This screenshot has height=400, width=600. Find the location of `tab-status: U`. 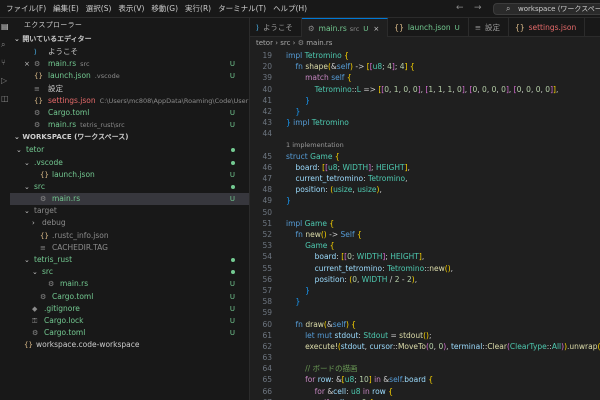

tab-status: U is located at coordinates (457, 28).